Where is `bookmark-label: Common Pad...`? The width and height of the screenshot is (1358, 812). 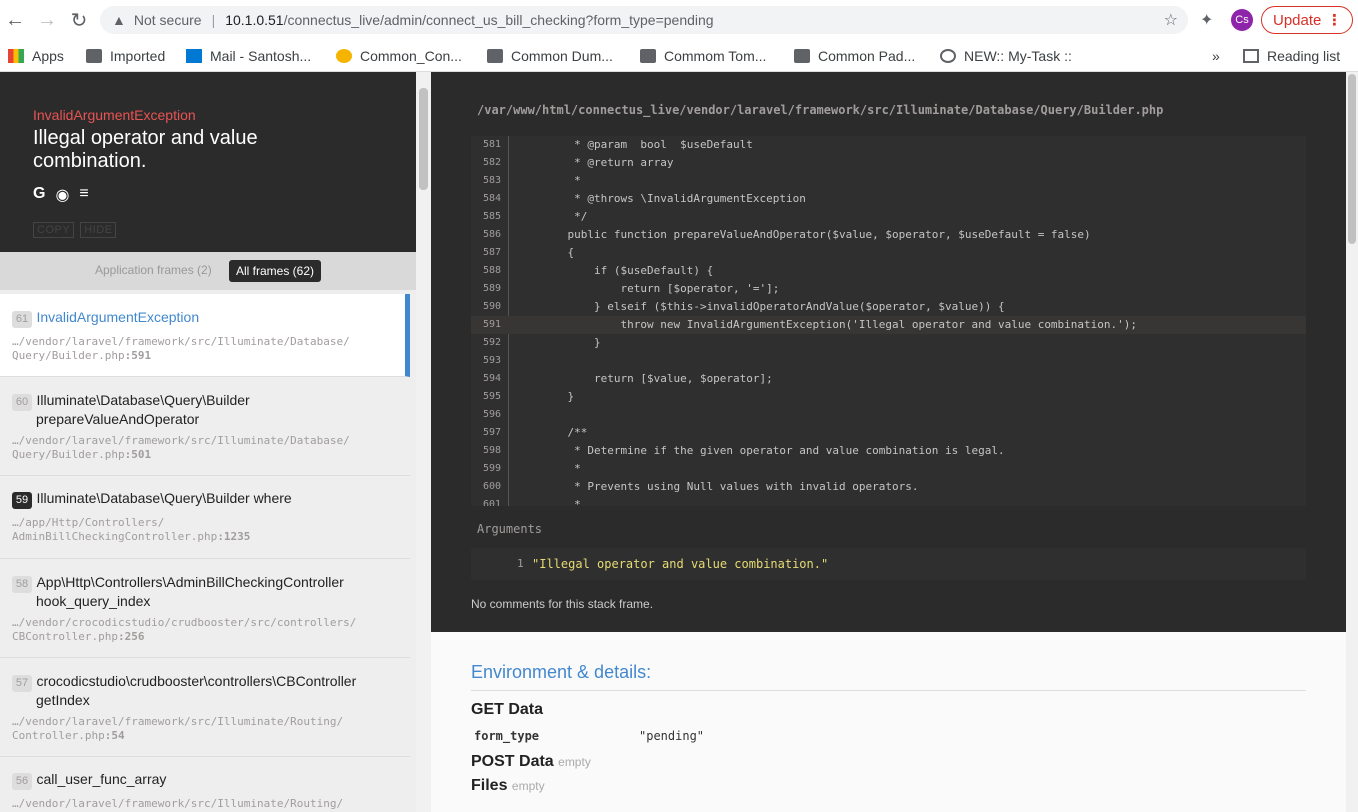 bookmark-label: Common Pad... is located at coordinates (867, 56).